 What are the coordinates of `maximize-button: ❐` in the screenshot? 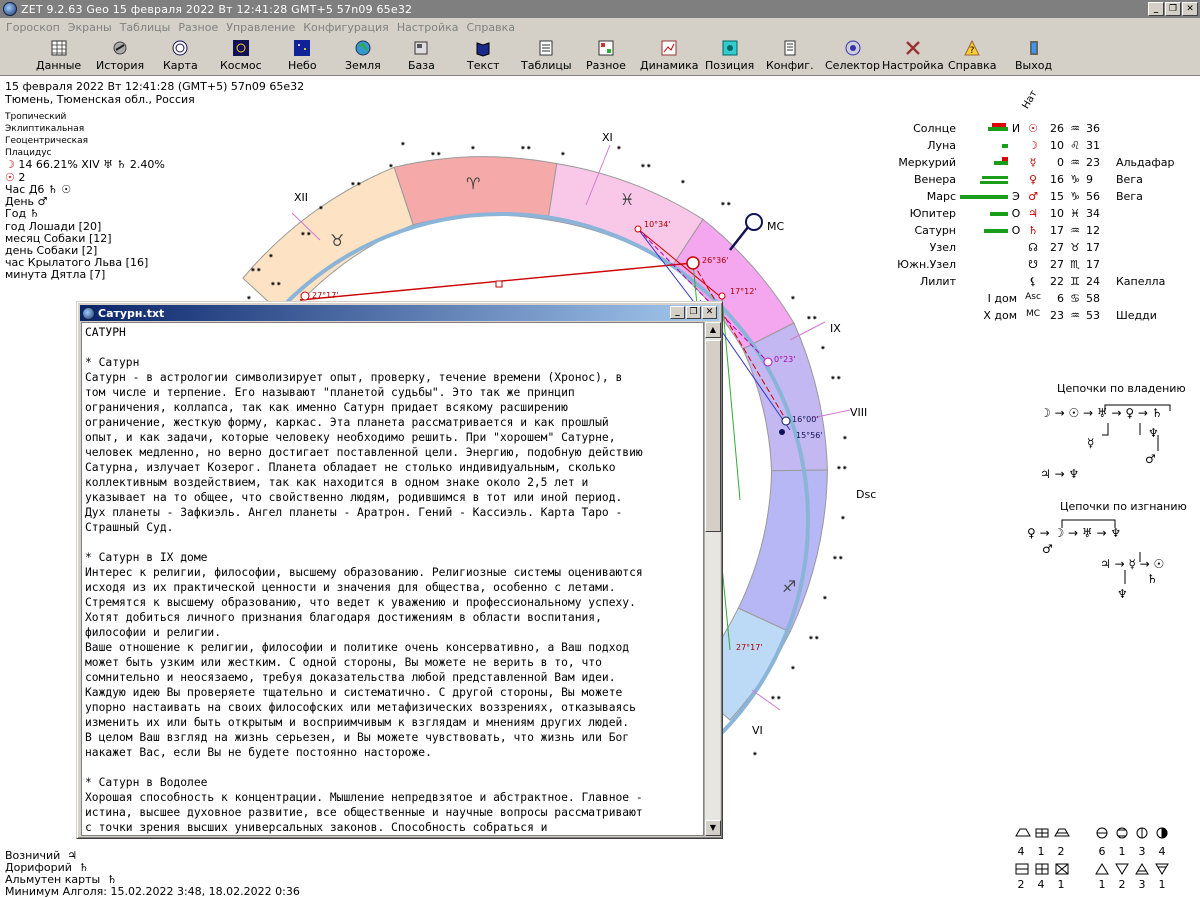 It's located at (693, 312).